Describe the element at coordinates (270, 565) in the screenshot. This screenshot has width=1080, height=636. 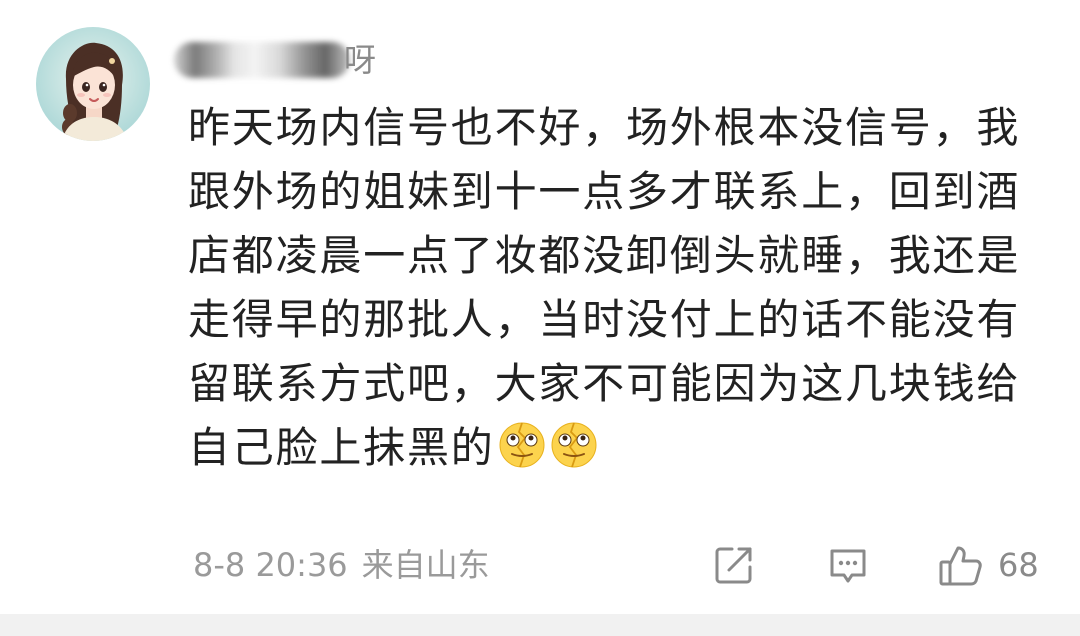
I see `timestamp: 8-8 20:36` at that location.